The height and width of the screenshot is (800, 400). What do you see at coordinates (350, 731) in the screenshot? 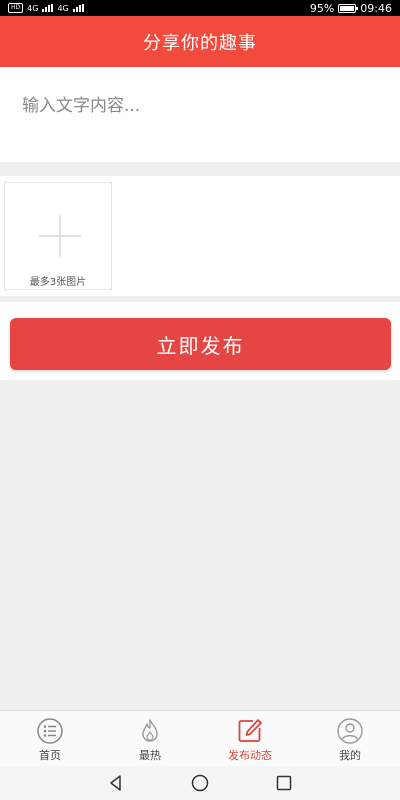
I see `user-icon` at bounding box center [350, 731].